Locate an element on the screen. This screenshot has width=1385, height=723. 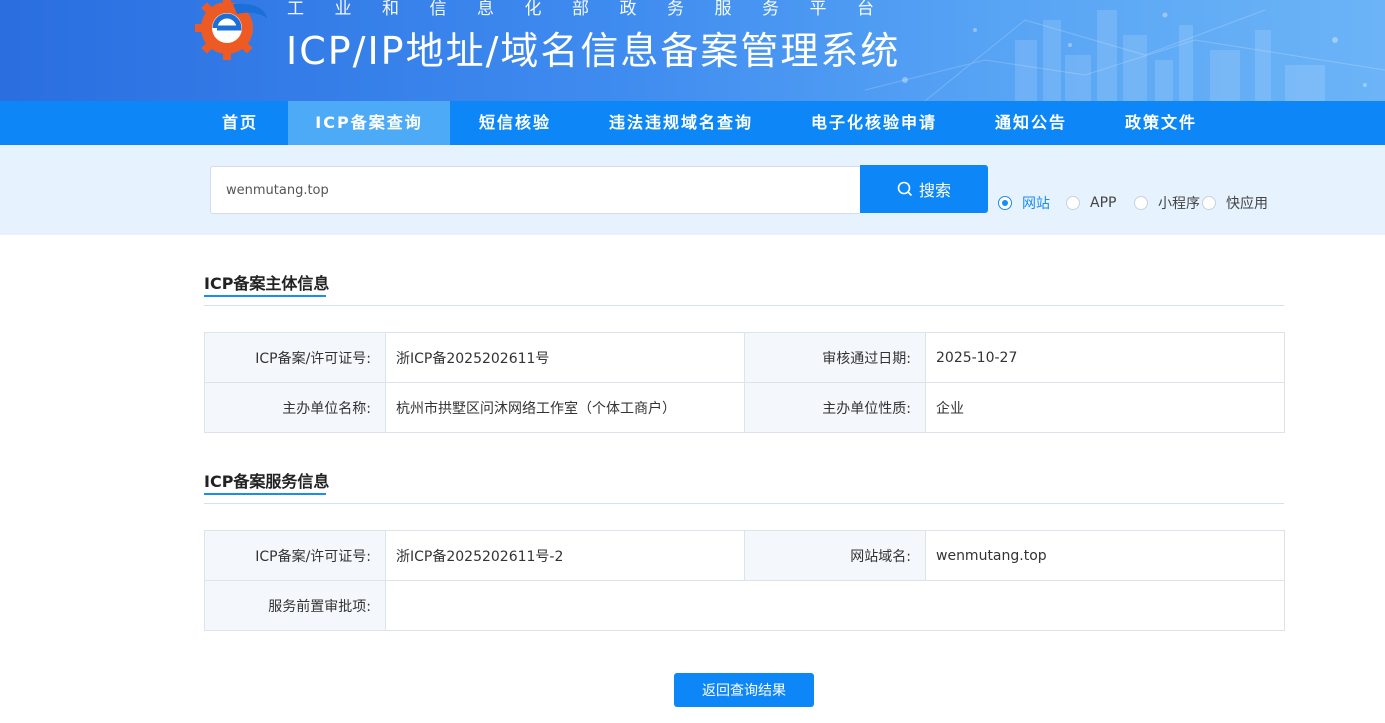
org-type-value: 企业 is located at coordinates (1105, 407).